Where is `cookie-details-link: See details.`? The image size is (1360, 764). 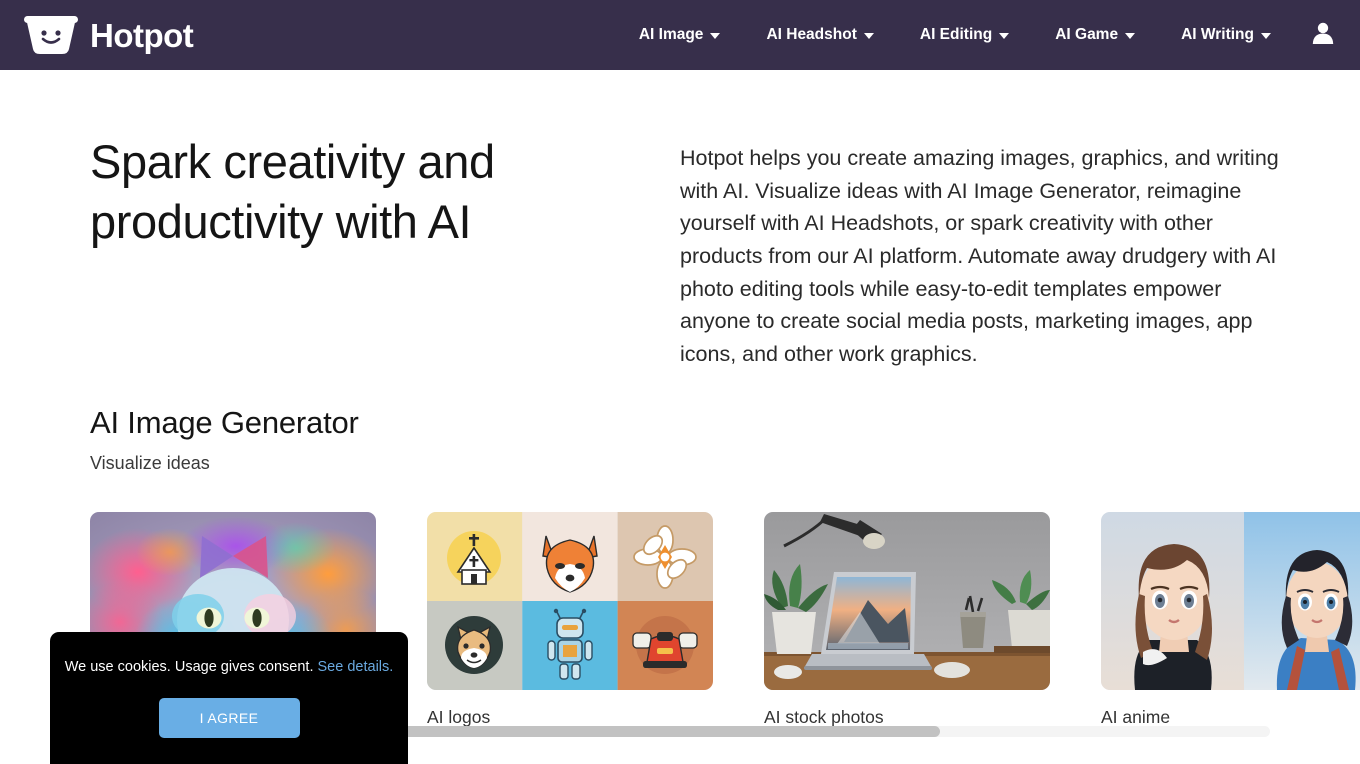 cookie-details-link: See details. is located at coordinates (356, 667).